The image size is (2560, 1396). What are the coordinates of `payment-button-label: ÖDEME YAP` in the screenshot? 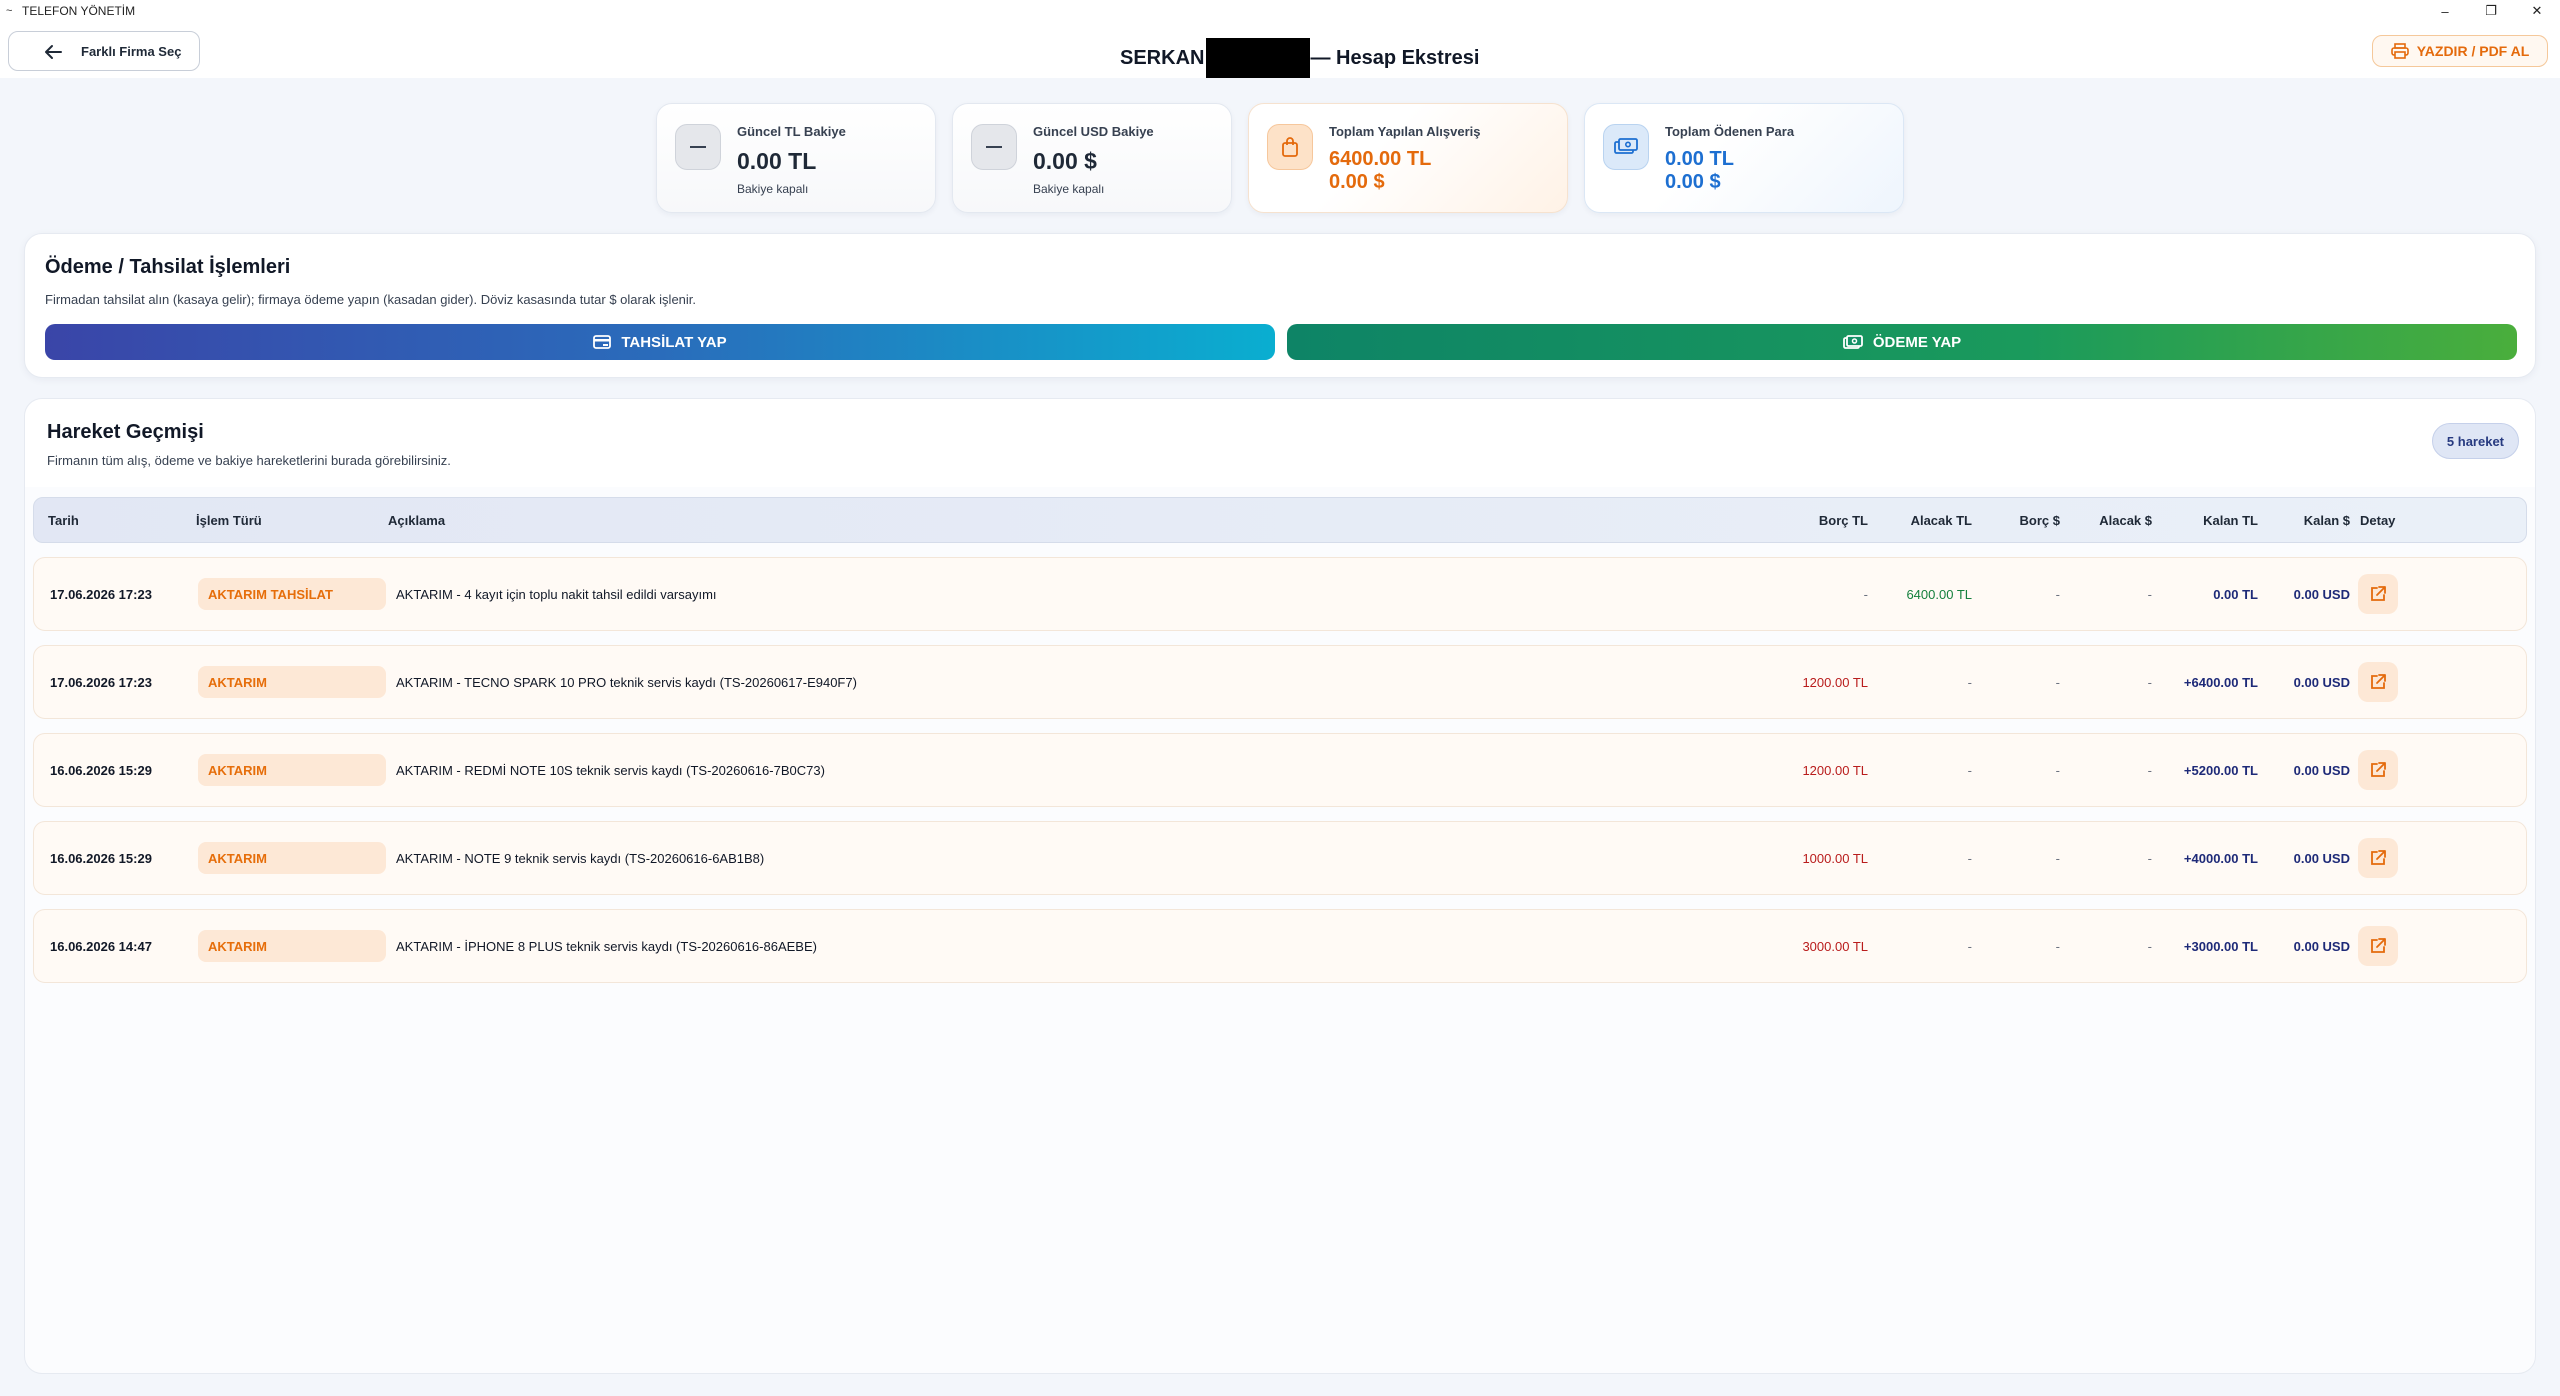 It's located at (1917, 342).